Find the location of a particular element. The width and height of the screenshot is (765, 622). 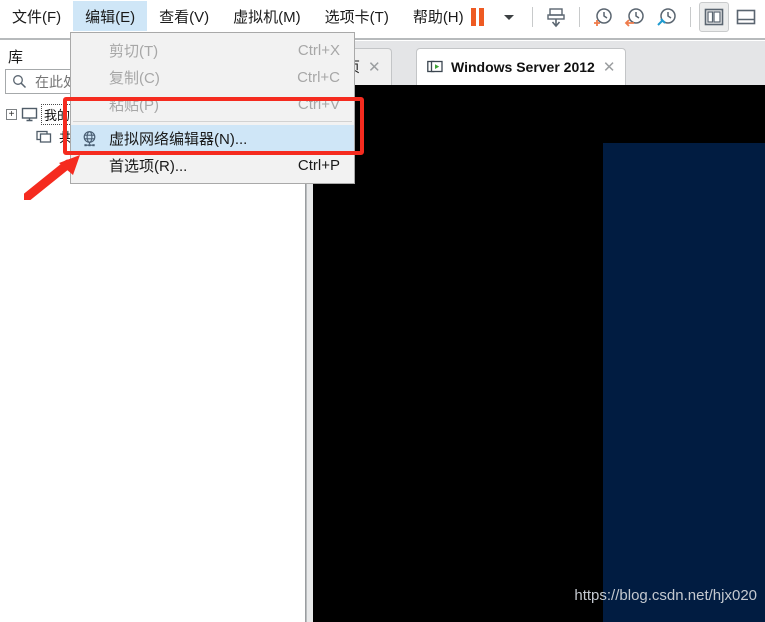

menu-item-cut: 剪切(T) Ctrl+X is located at coordinates (212, 50).